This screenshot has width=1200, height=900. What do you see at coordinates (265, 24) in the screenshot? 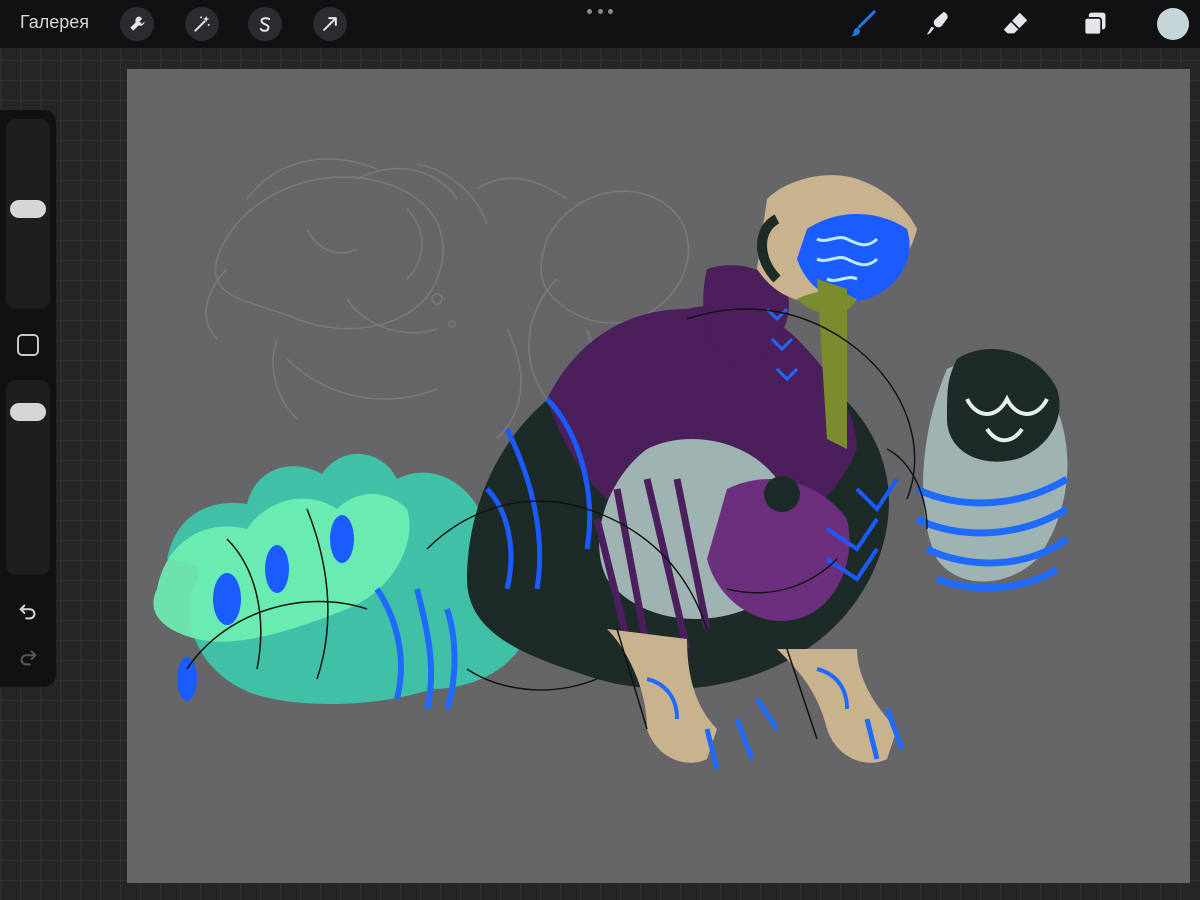
I see `selection-s-icon` at bounding box center [265, 24].